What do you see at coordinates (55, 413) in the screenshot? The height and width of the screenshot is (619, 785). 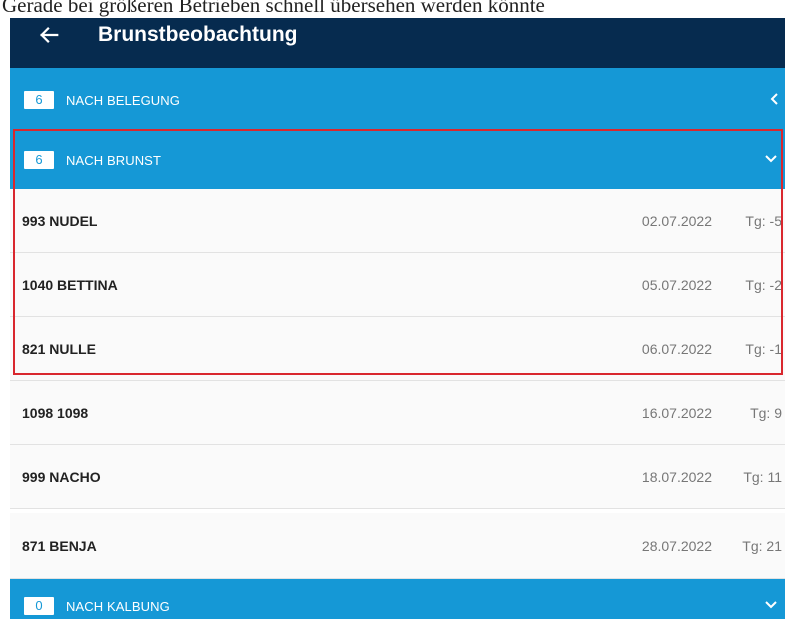 I see `animal-name: 1098 1098` at bounding box center [55, 413].